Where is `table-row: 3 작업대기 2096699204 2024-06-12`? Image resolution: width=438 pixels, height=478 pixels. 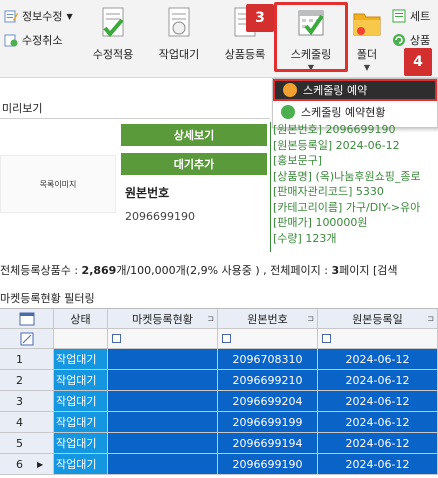 table-row: 3 작업대기 2096699204 2024-06-12 is located at coordinates (219, 401).